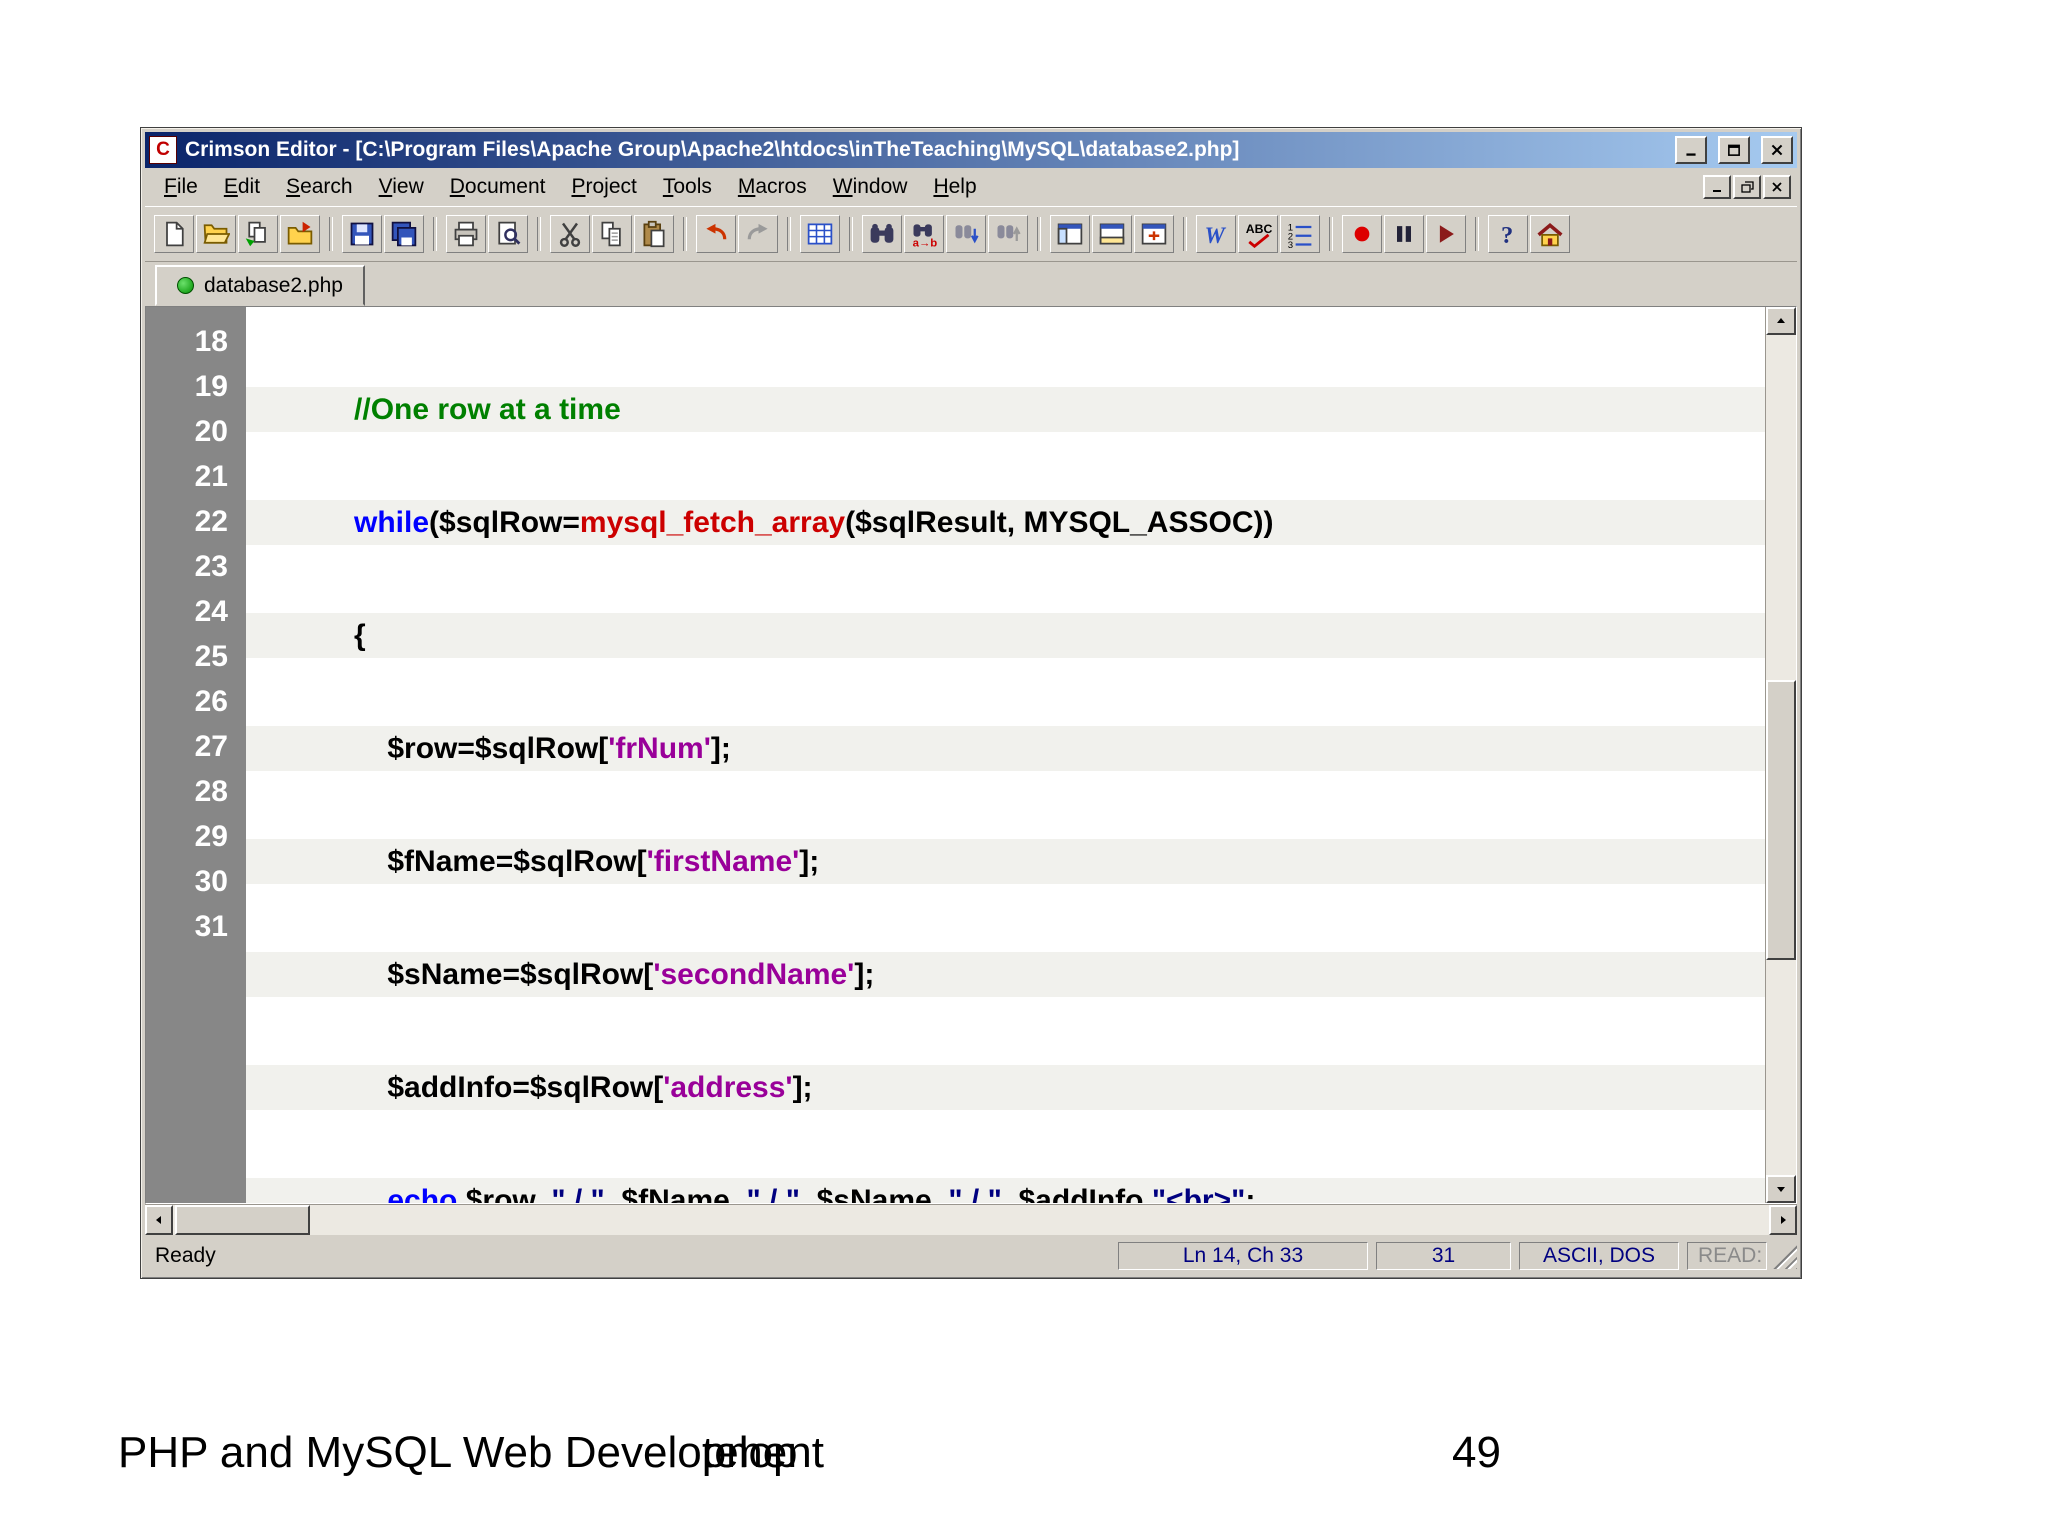  I want to click on scroll-up-button, so click(1781, 321).